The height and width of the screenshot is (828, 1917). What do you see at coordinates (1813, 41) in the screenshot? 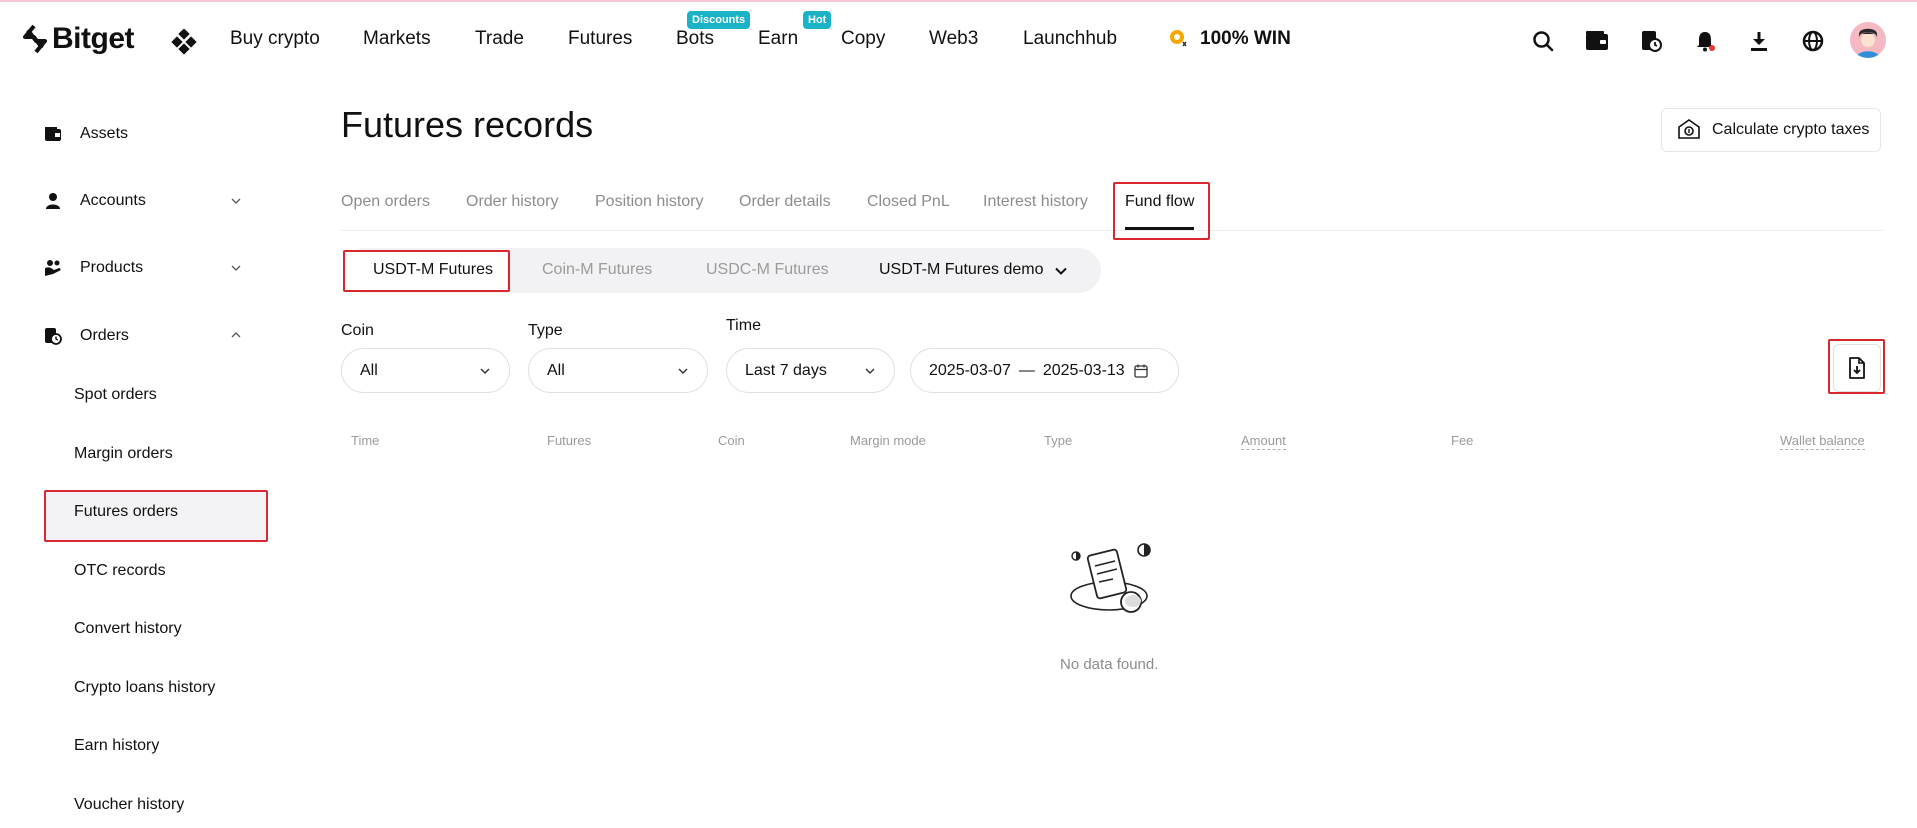
I see `globe-icon` at bounding box center [1813, 41].